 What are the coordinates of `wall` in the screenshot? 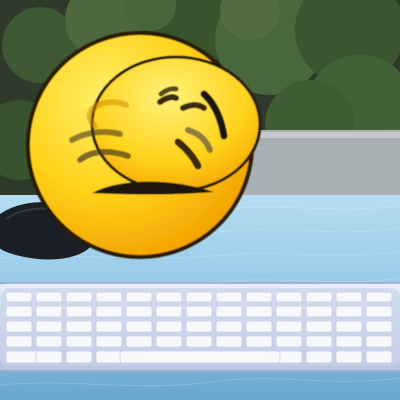 It's located at (320, 165).